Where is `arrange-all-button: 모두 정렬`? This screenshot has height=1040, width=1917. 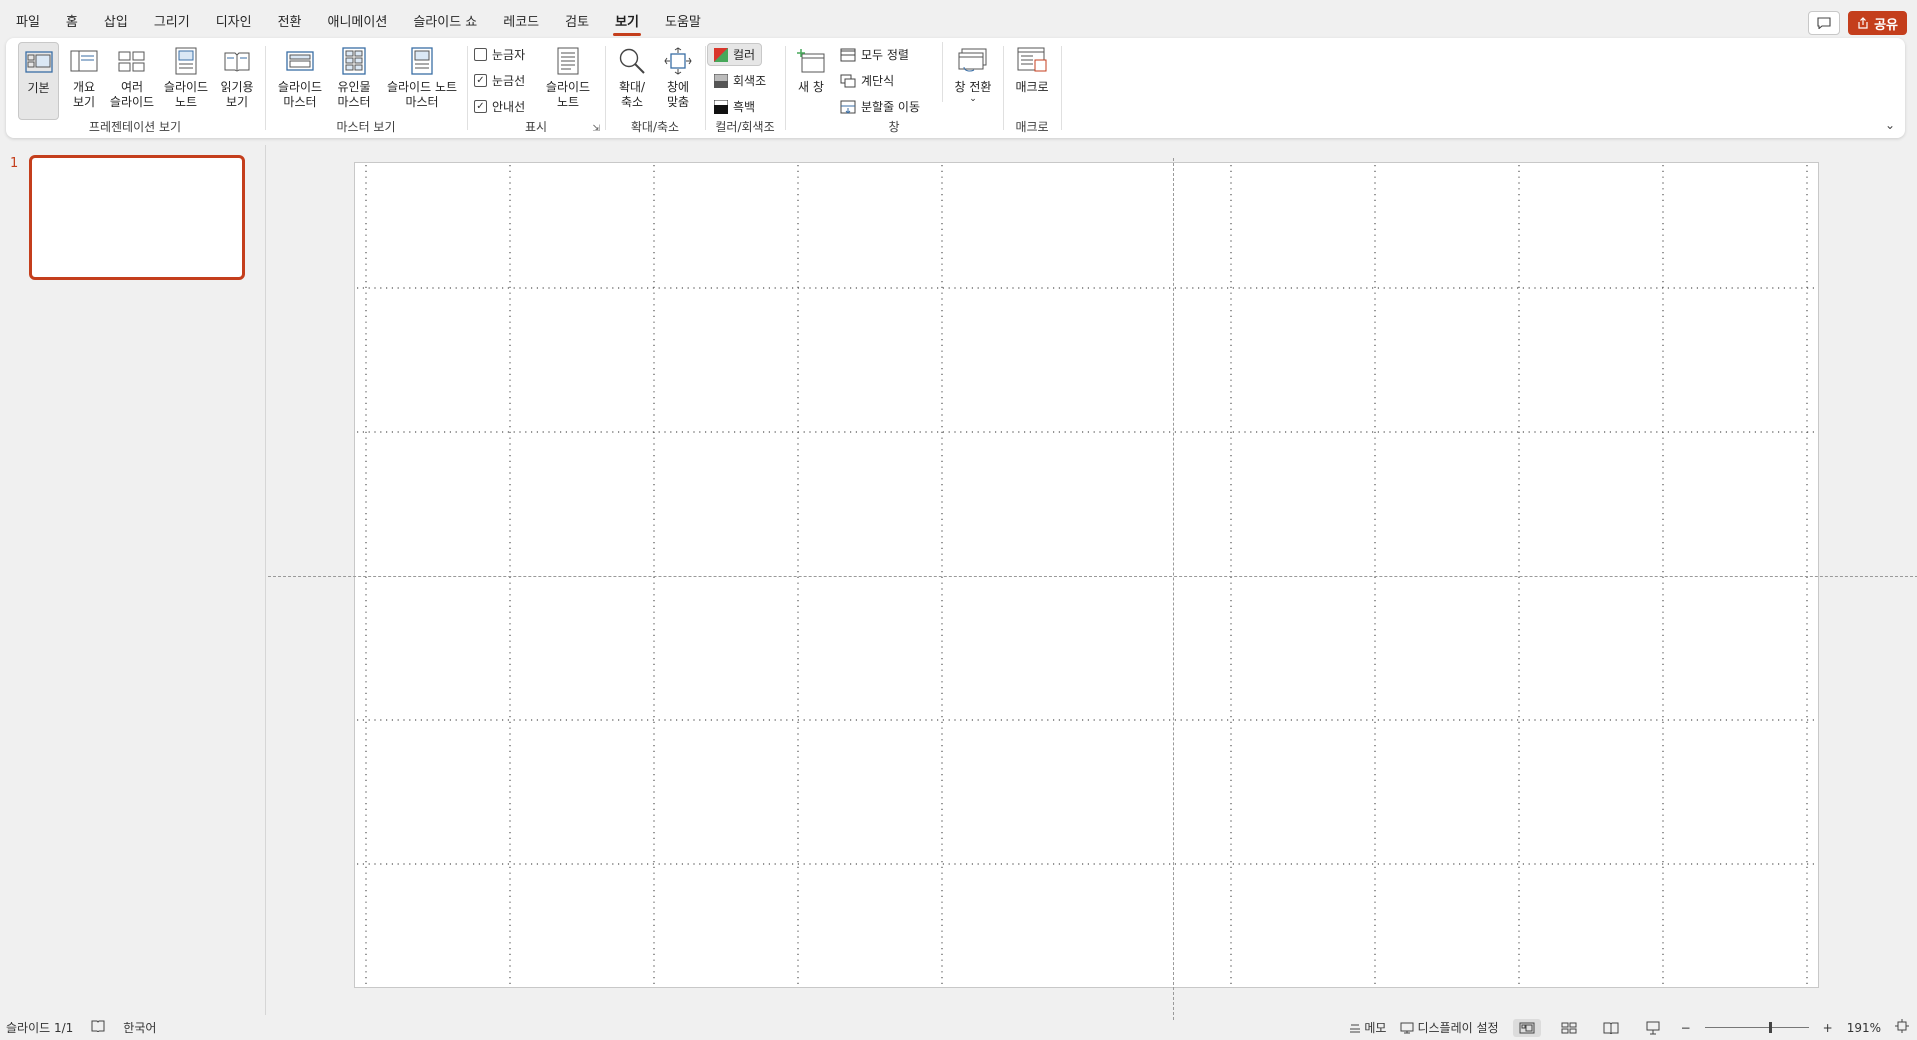
arrange-all-button: 모두 정렬 is located at coordinates (874, 54).